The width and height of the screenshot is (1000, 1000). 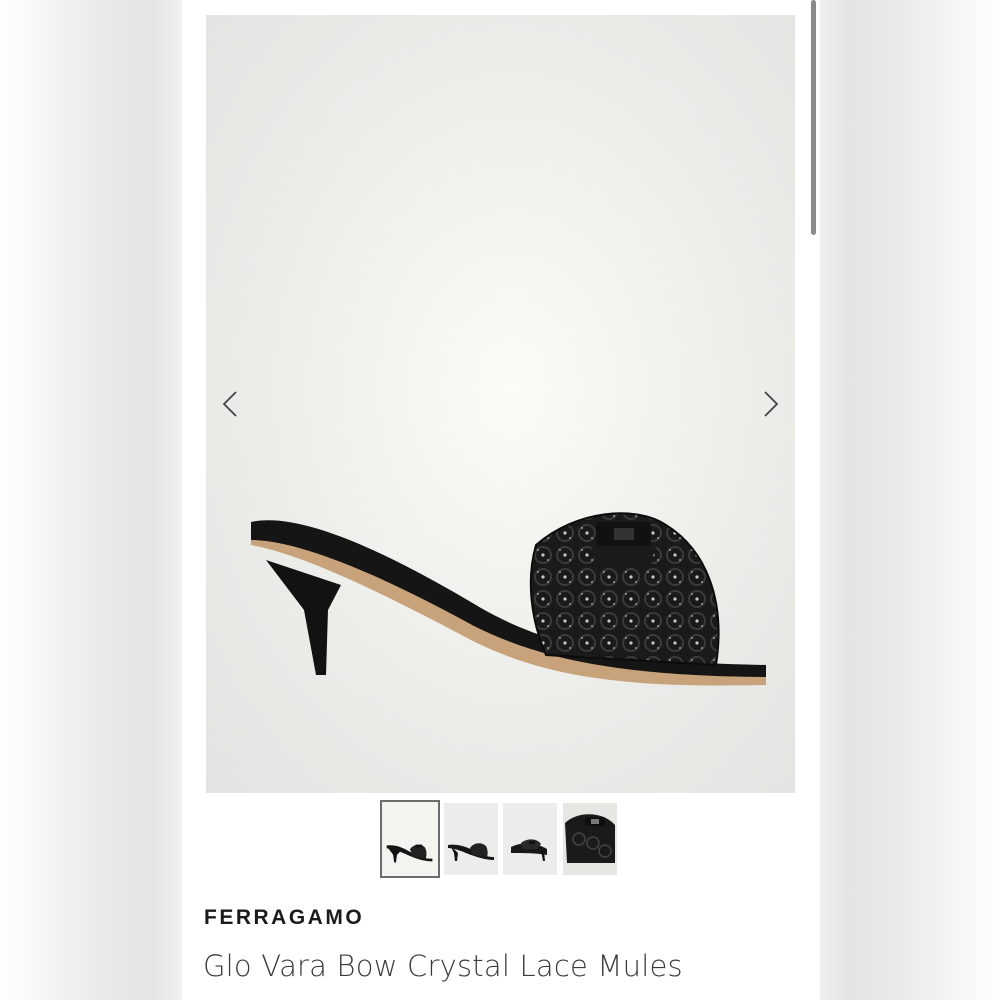 What do you see at coordinates (529, 850) in the screenshot?
I see `shoe-thumbnail-pair` at bounding box center [529, 850].